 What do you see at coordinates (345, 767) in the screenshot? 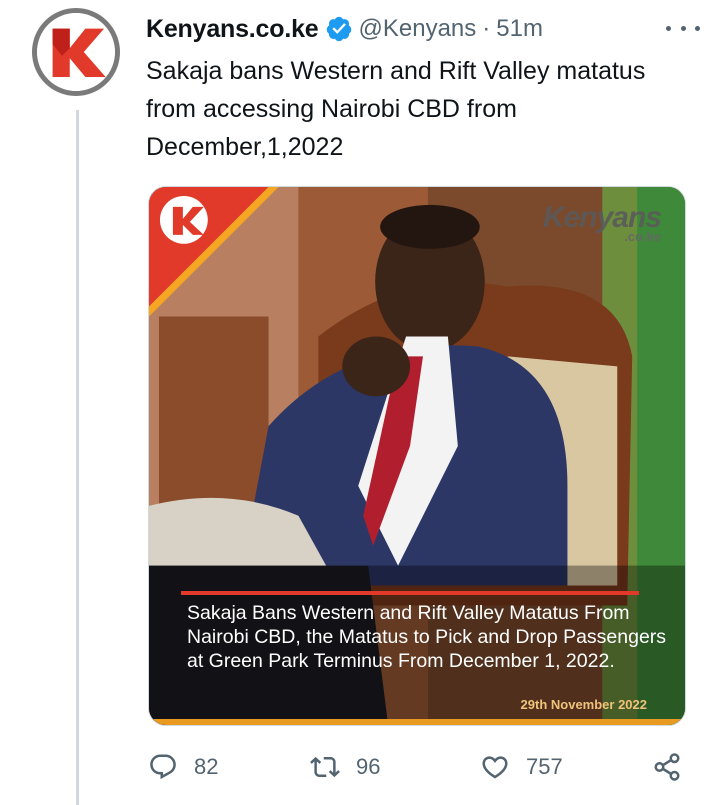
I see `retweet-button: 96` at bounding box center [345, 767].